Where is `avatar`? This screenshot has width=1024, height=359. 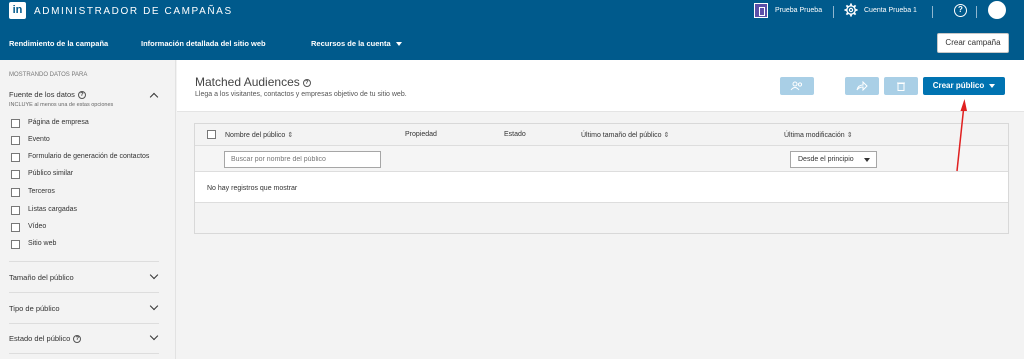
avatar is located at coordinates (997, 10).